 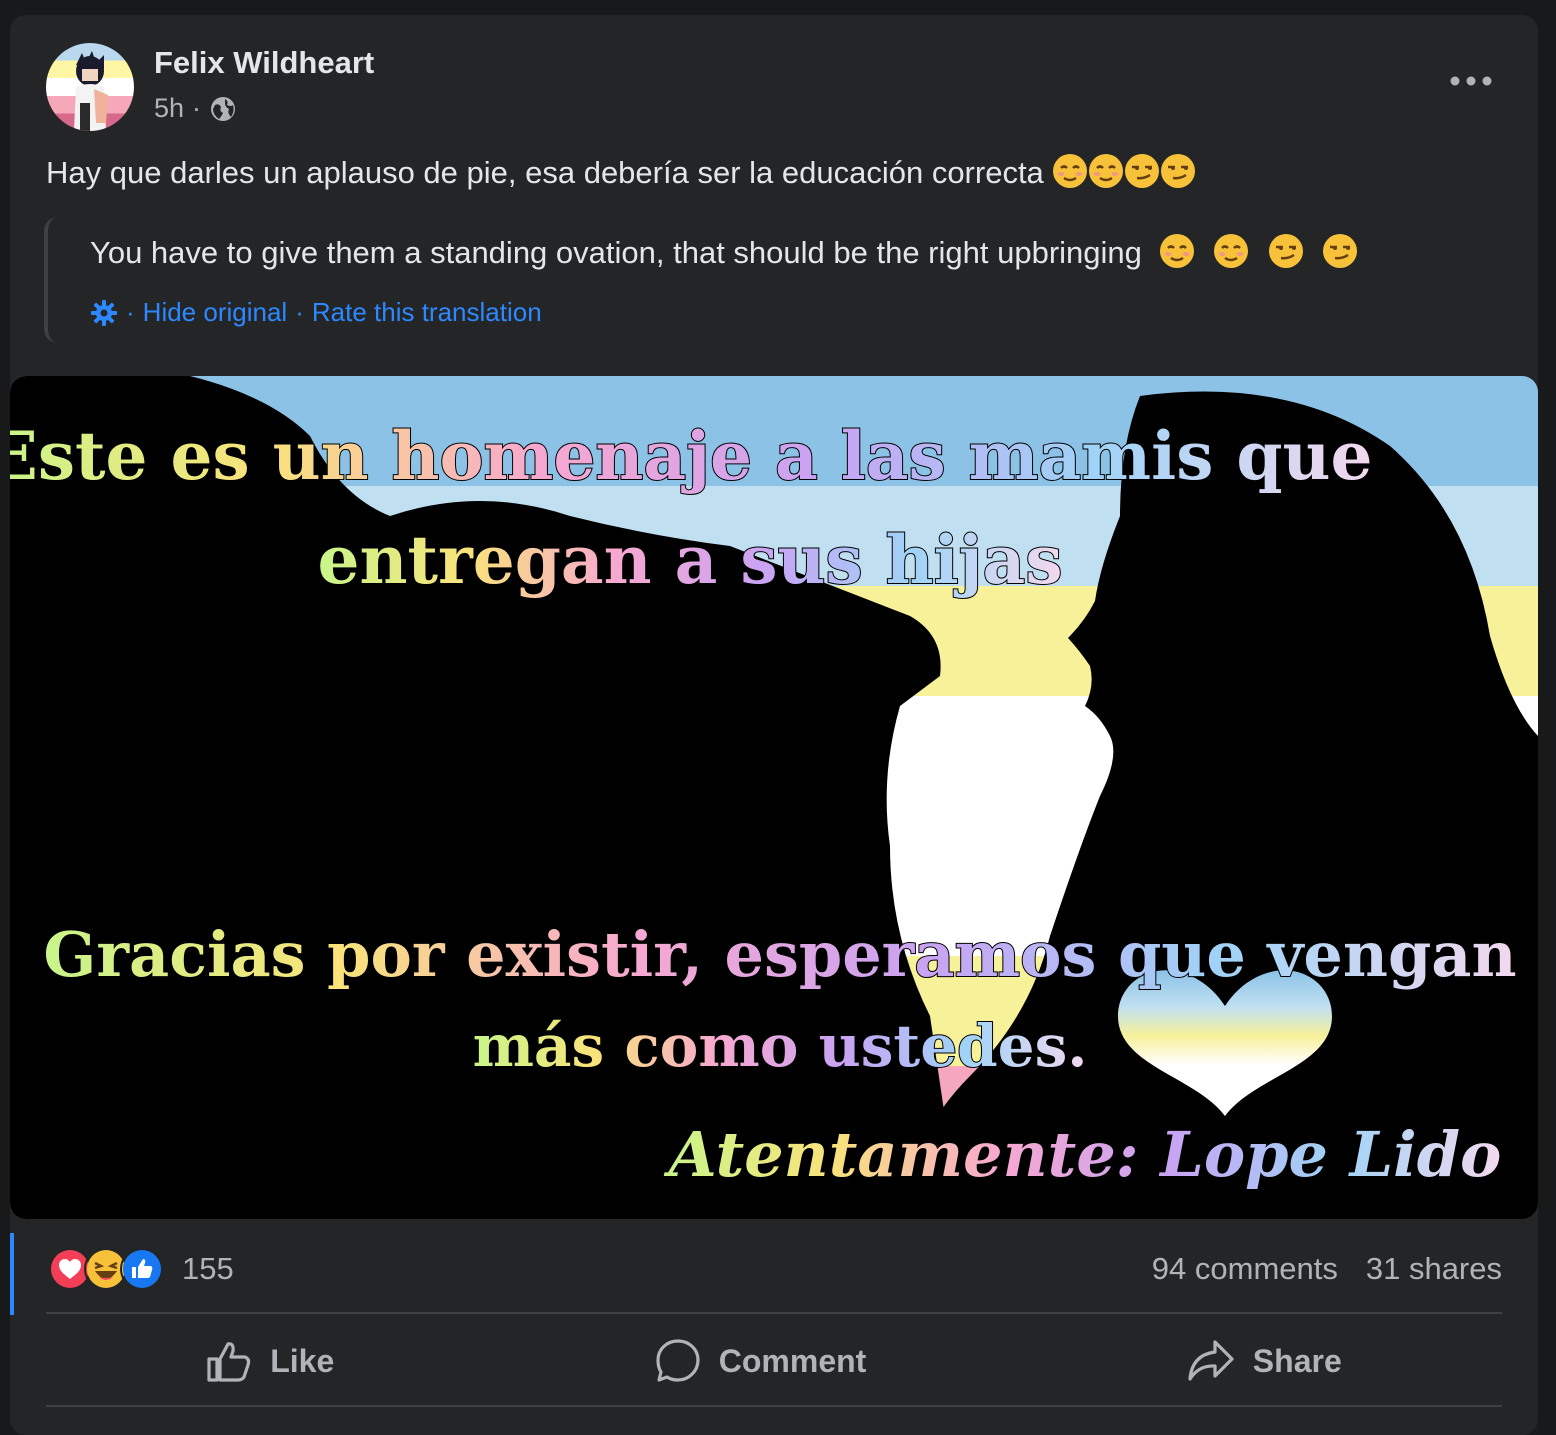 I want to click on more-dots-icon, so click(x=1471, y=81).